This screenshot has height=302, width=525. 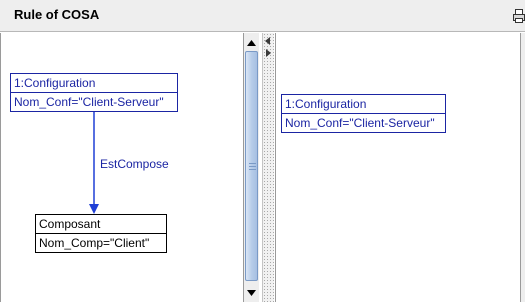 I want to click on composant-node-attribute: Nom_Comp="Client", so click(x=101, y=242).